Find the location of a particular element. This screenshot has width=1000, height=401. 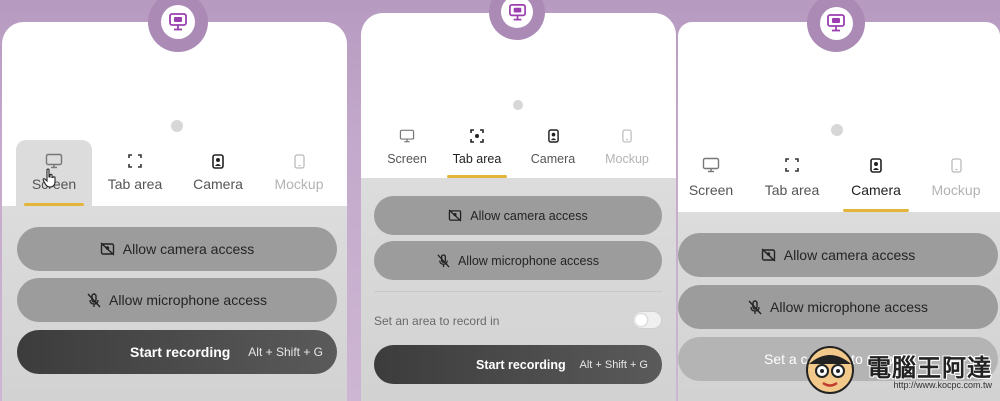

area-toggle is located at coordinates (647, 320).